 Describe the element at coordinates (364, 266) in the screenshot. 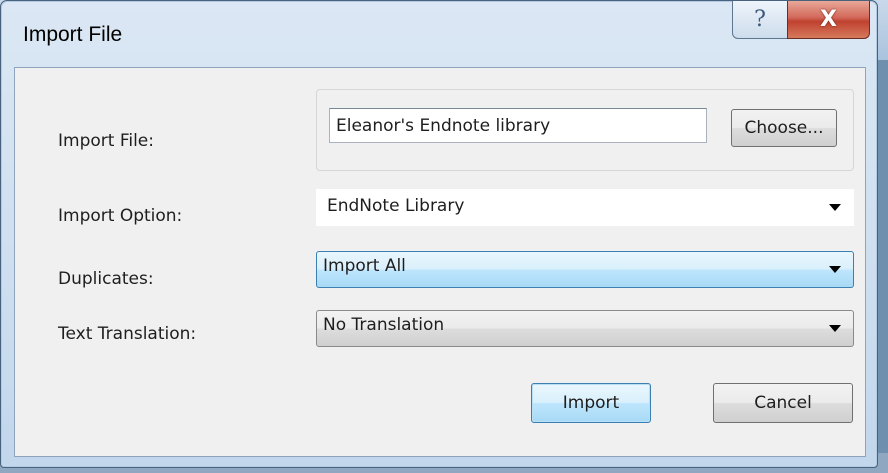

I see `duplicates-value: Import All` at that location.